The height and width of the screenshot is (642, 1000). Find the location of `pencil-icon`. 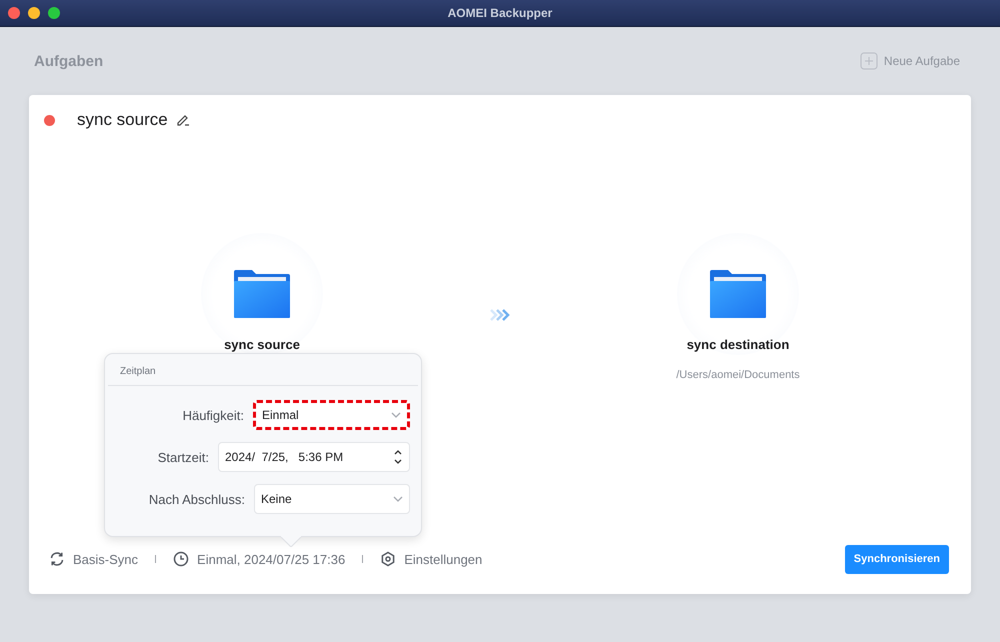

pencil-icon is located at coordinates (183, 120).